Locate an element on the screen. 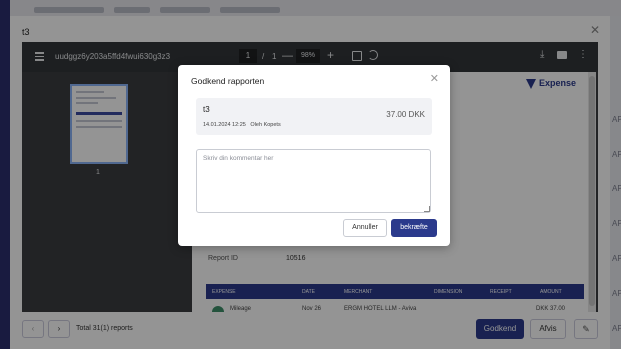 The width and height of the screenshot is (621, 349). report-name: t3 is located at coordinates (206, 109).